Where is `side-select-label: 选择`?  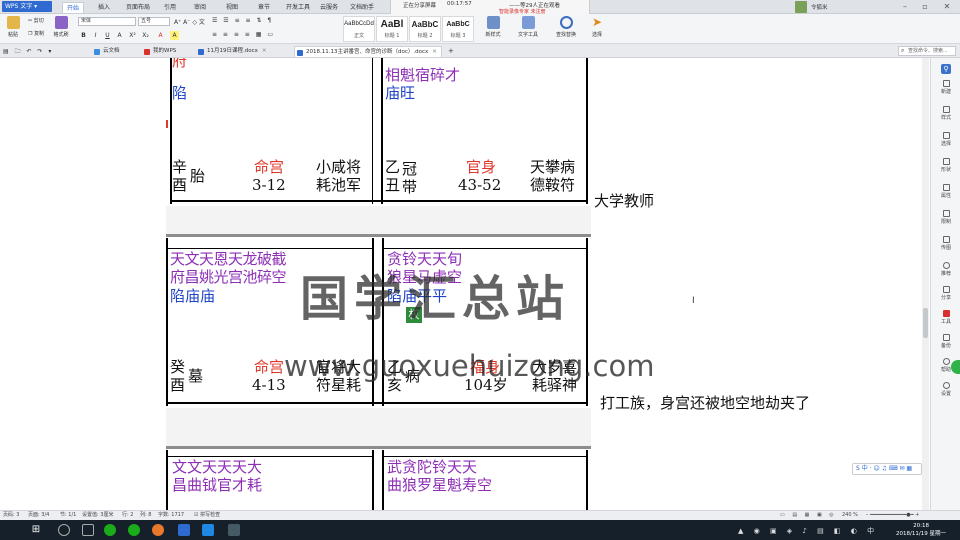
side-select-label: 选择 is located at coordinates (945, 144).